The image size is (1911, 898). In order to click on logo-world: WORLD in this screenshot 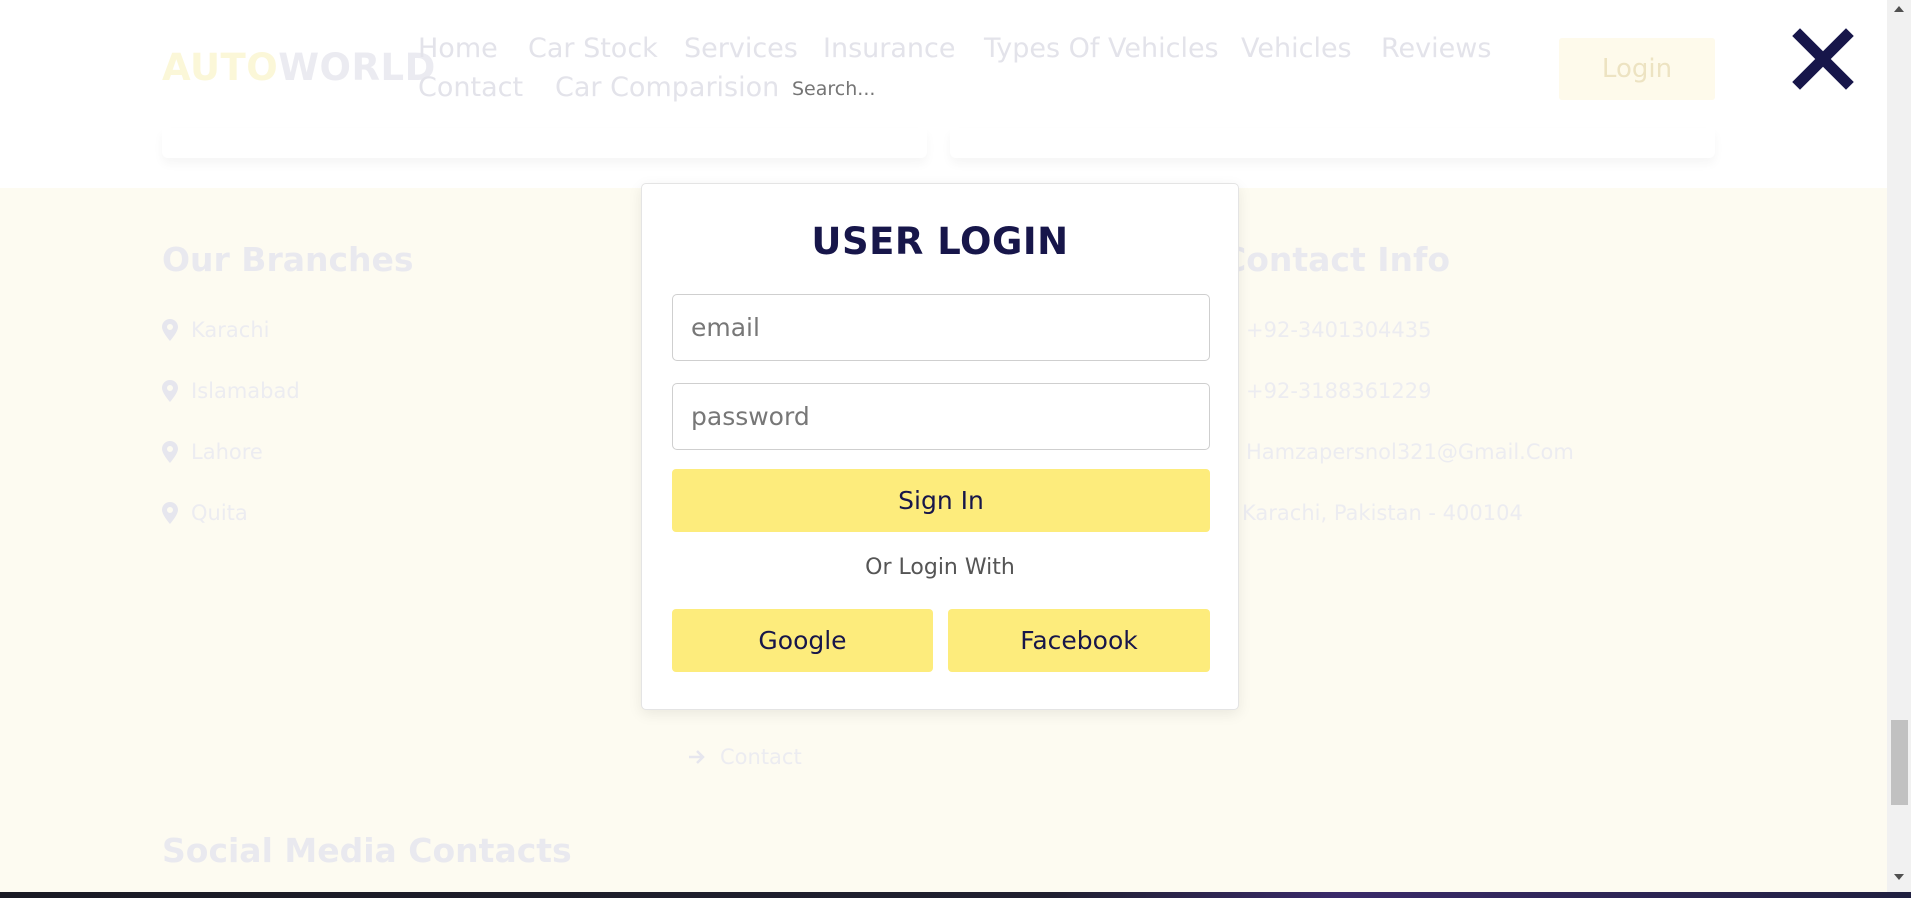, I will do `click(357, 67)`.